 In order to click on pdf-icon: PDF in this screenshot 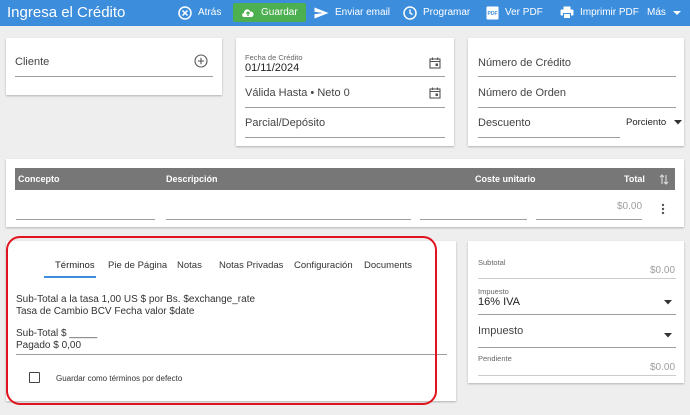, I will do `click(492, 12)`.